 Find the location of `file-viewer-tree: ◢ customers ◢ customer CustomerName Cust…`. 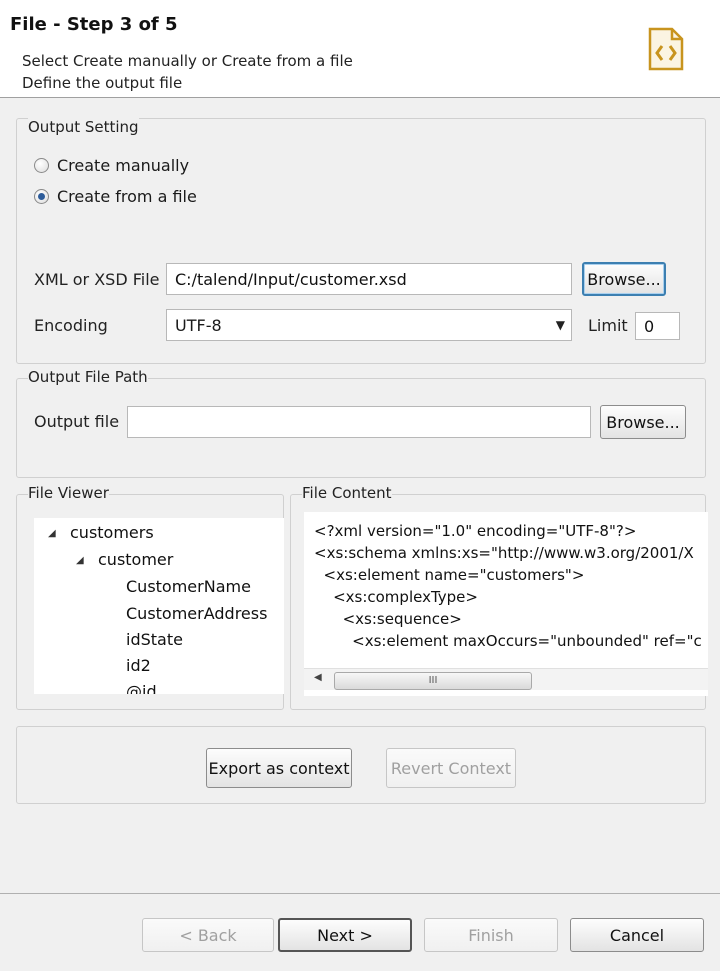

file-viewer-tree: ◢ customers ◢ customer CustomerName Cust… is located at coordinates (159, 606).